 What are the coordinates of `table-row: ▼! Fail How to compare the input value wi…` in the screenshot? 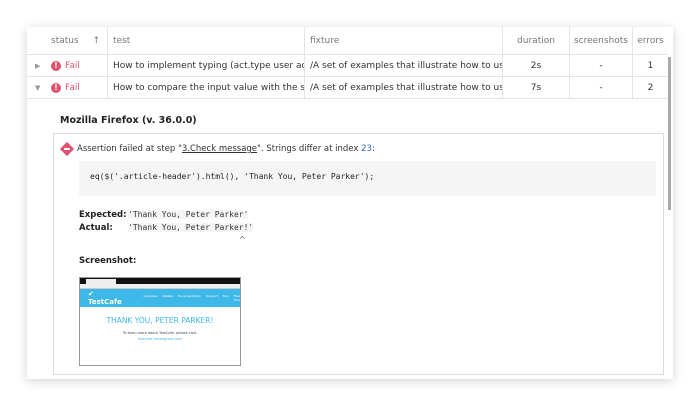 It's located at (347, 88).